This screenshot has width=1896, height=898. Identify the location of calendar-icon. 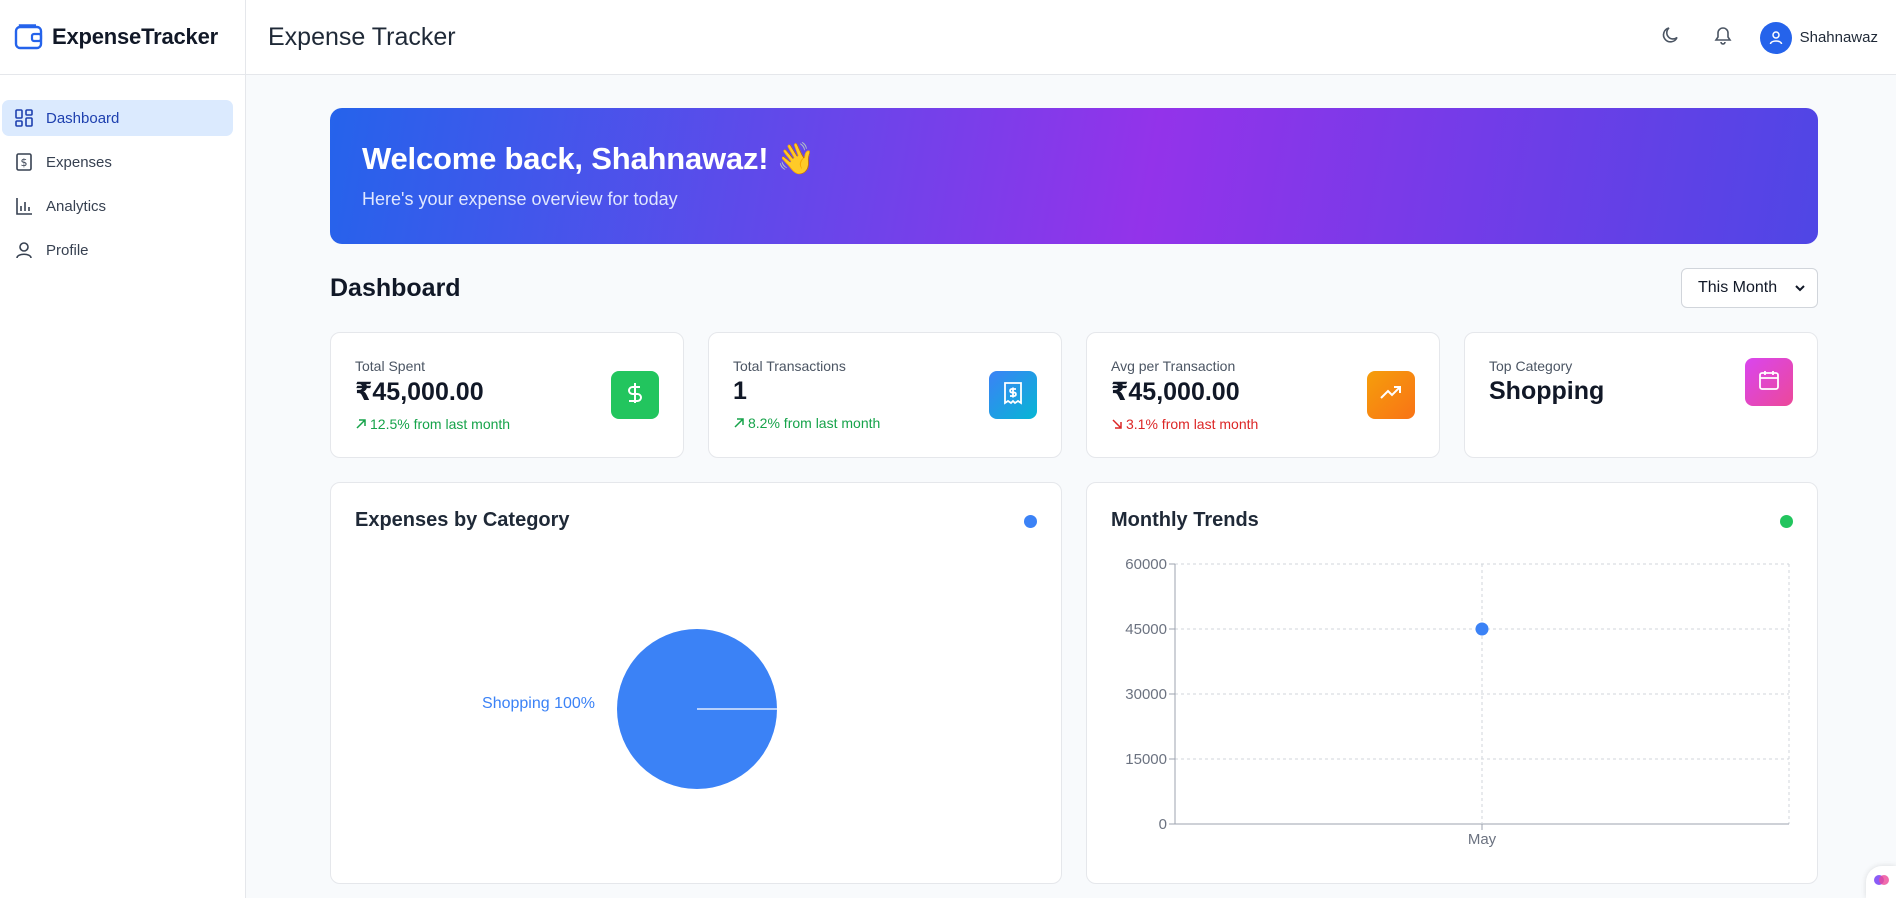
(1769, 382).